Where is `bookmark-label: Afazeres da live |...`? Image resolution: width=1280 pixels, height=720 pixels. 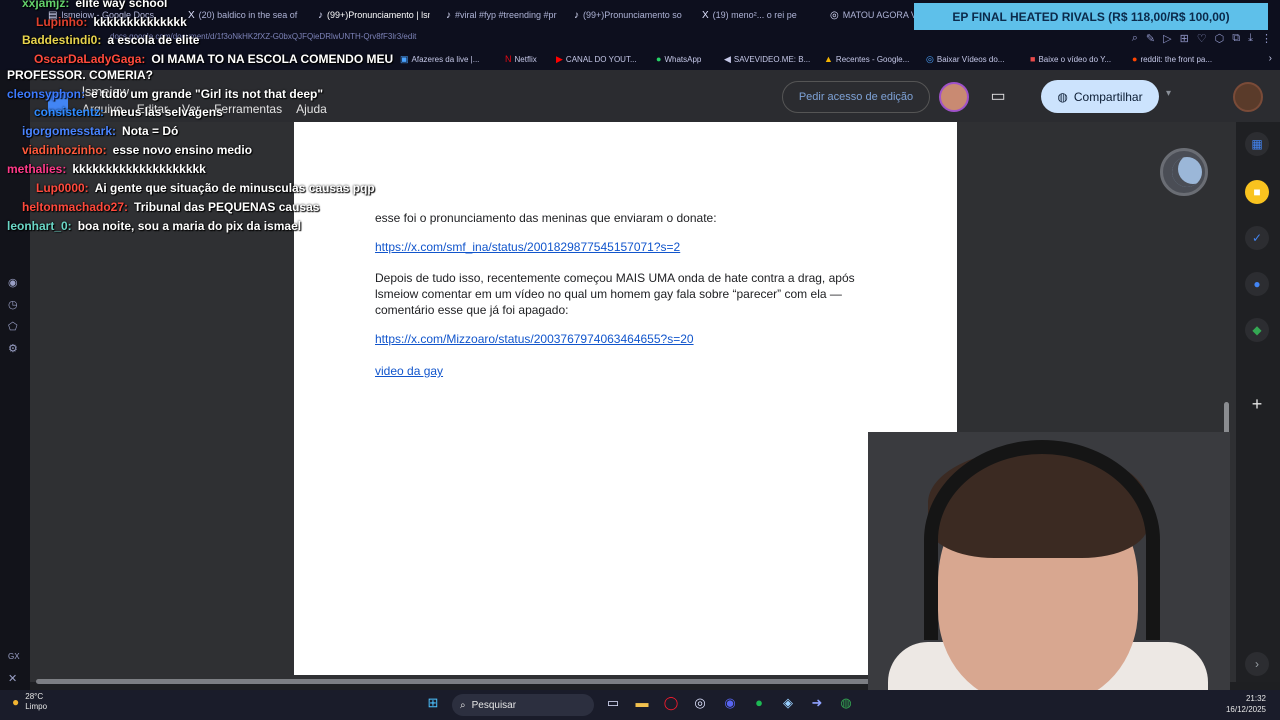 bookmark-label: Afazeres da live |... is located at coordinates (445, 59).